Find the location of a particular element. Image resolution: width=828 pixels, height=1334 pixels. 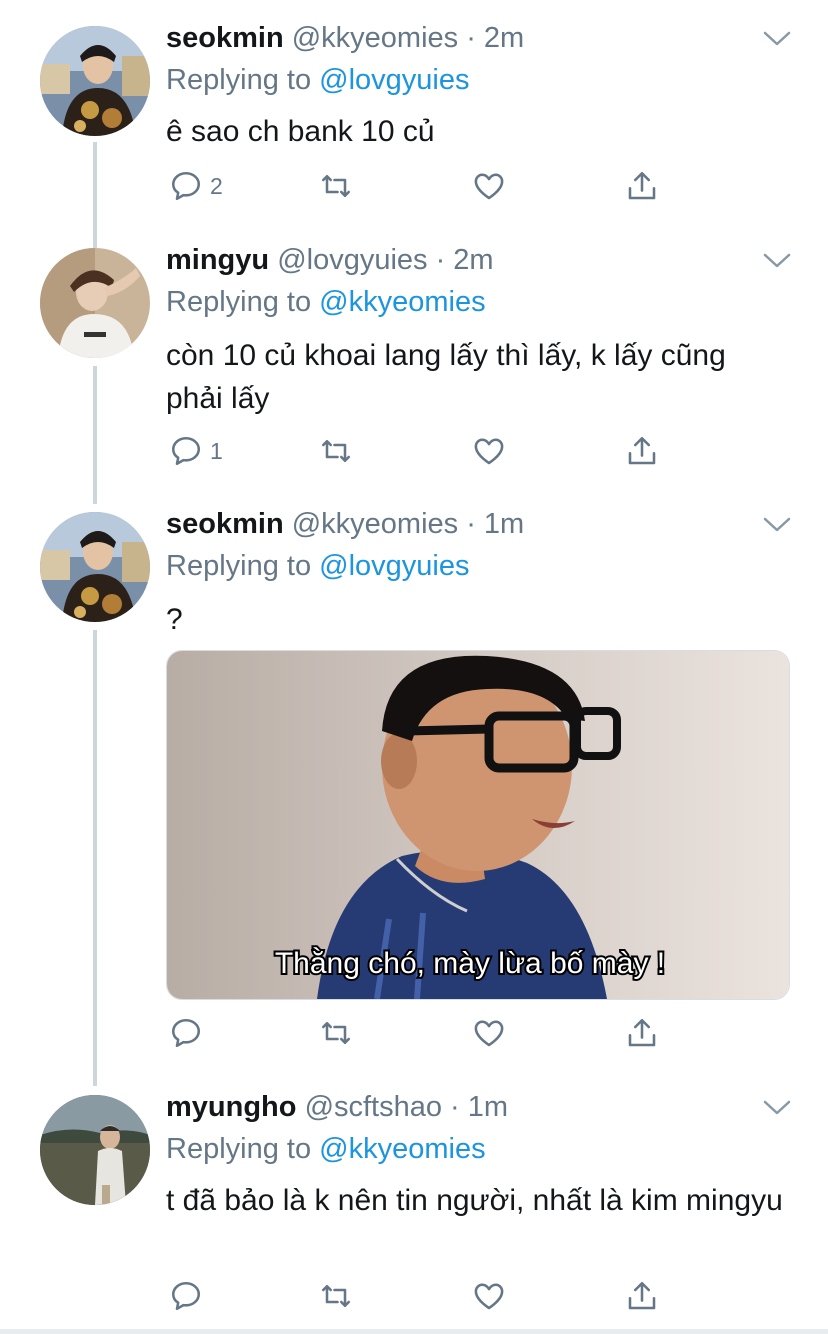

display-name: myungho is located at coordinates (231, 1107).